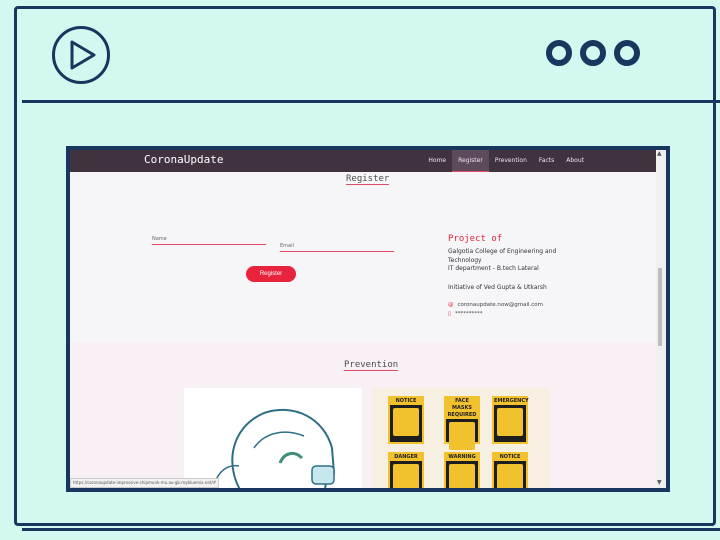 This screenshot has height=540, width=720. I want to click on register-title: Register, so click(368, 179).